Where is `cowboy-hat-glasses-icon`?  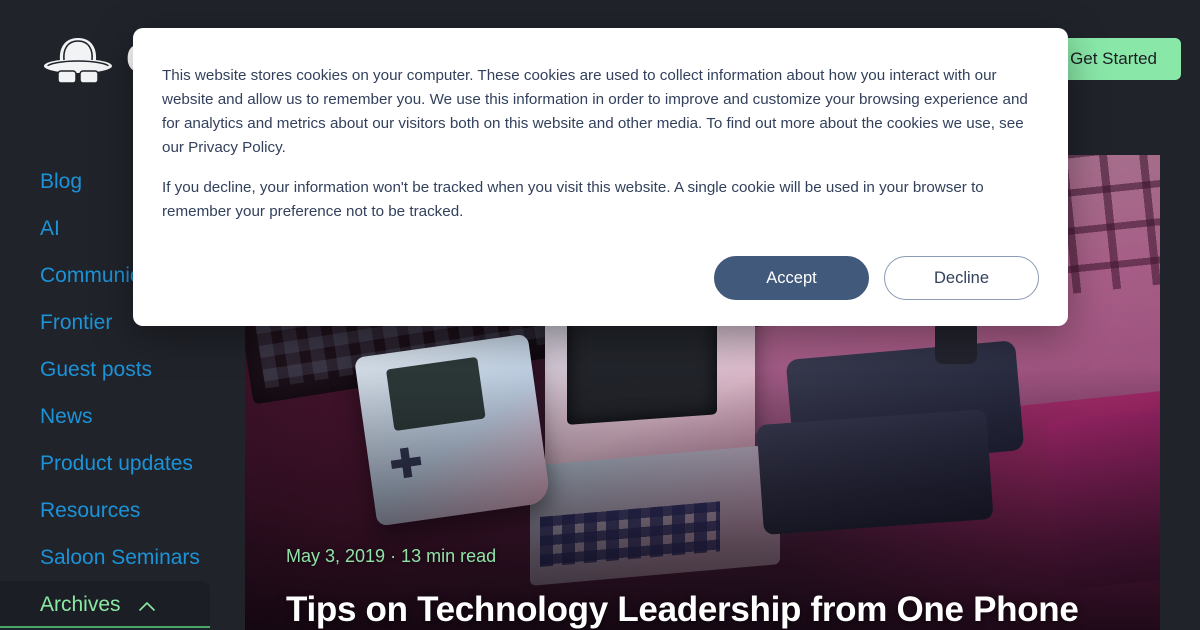 cowboy-hat-glasses-icon is located at coordinates (78, 59).